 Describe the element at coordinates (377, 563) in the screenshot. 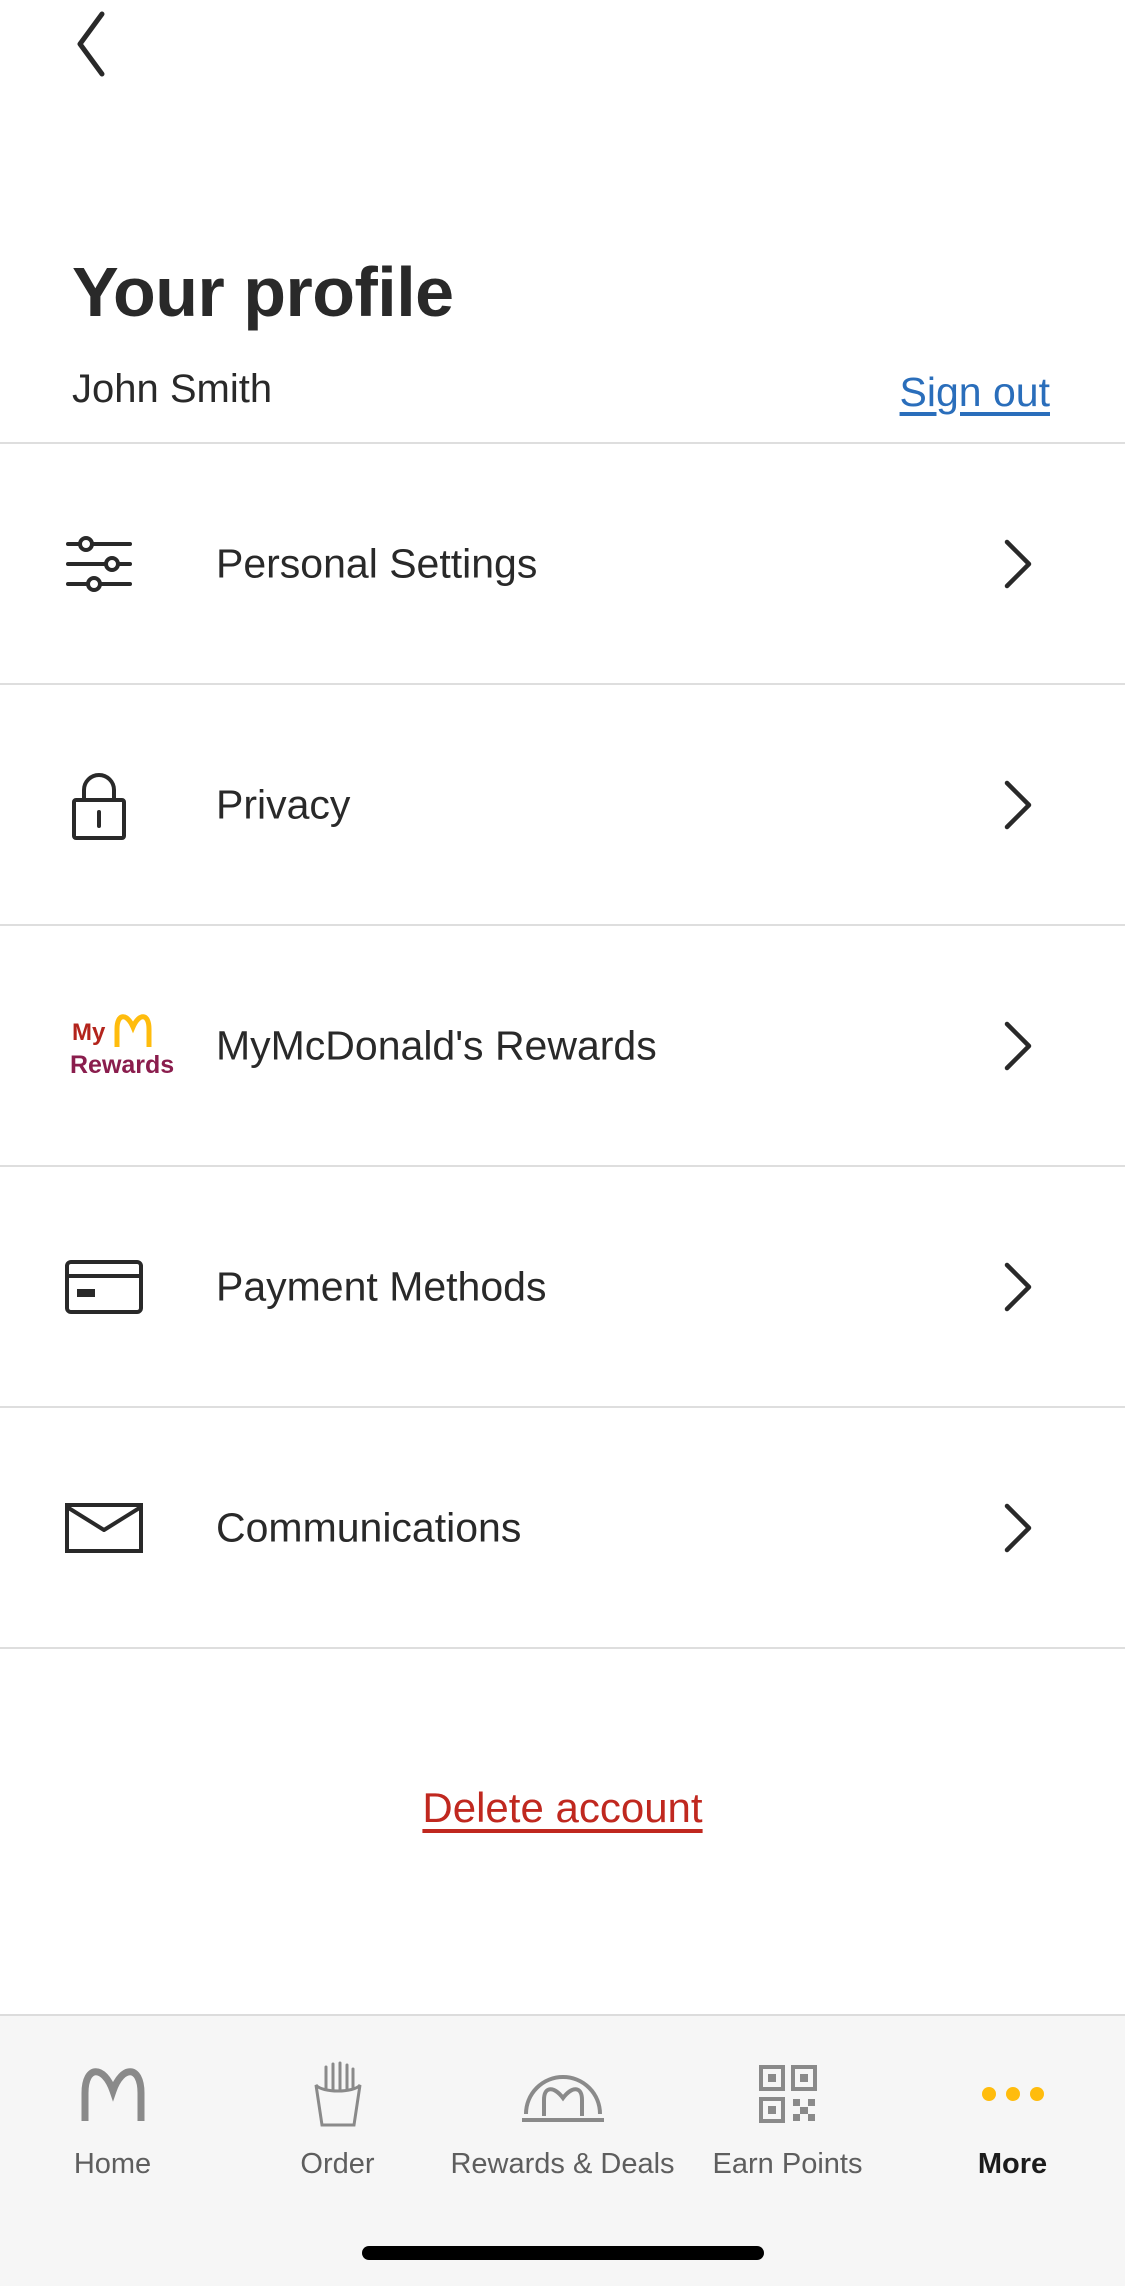

I see `menu-item-label: Personal Settings` at that location.